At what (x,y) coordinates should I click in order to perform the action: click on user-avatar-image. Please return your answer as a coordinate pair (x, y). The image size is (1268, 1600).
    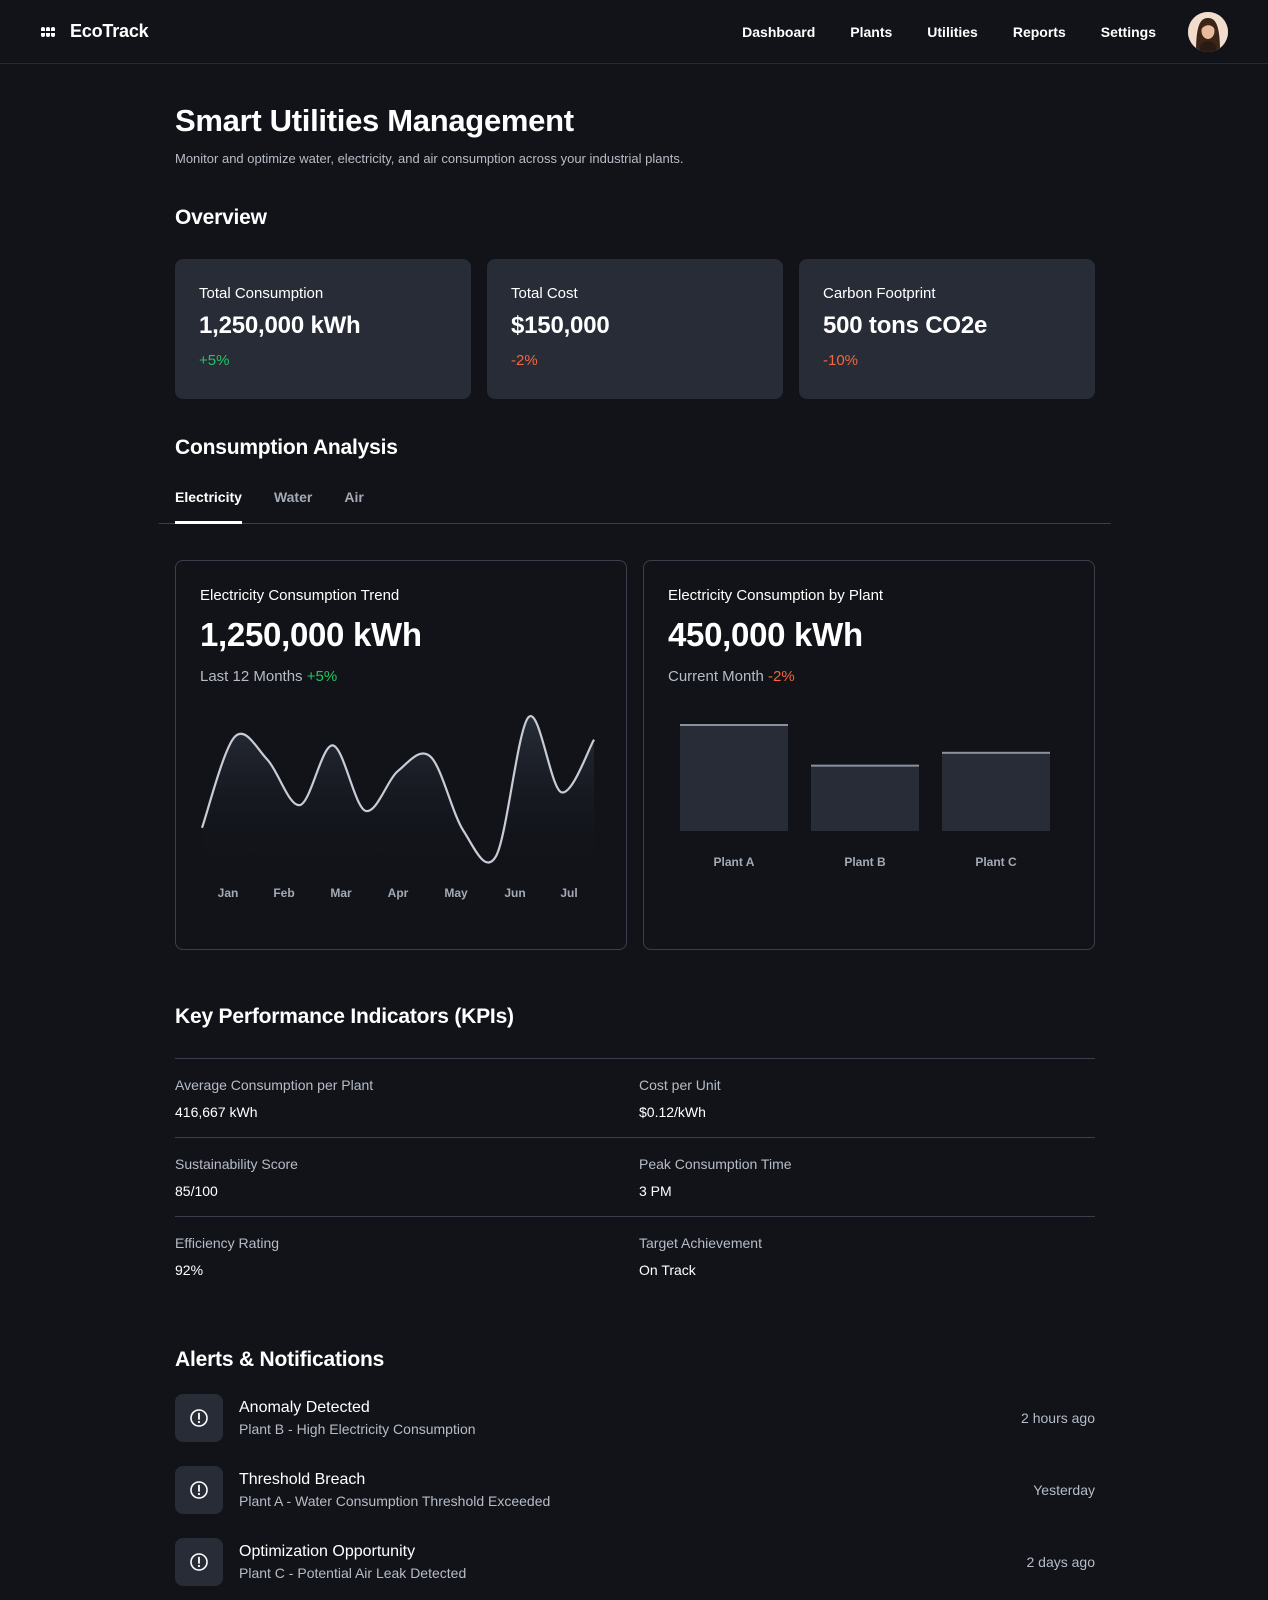
    Looking at the image, I should click on (1208, 31).